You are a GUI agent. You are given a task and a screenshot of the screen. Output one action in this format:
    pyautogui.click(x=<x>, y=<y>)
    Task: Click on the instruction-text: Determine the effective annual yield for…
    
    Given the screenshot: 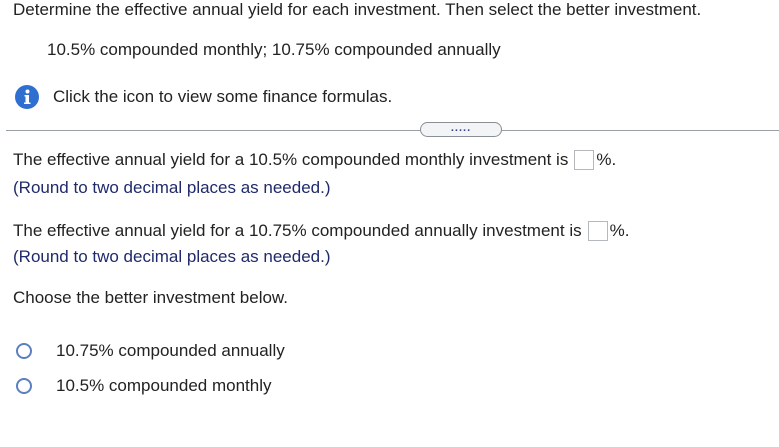 What is the action you would take?
    pyautogui.click(x=357, y=9)
    